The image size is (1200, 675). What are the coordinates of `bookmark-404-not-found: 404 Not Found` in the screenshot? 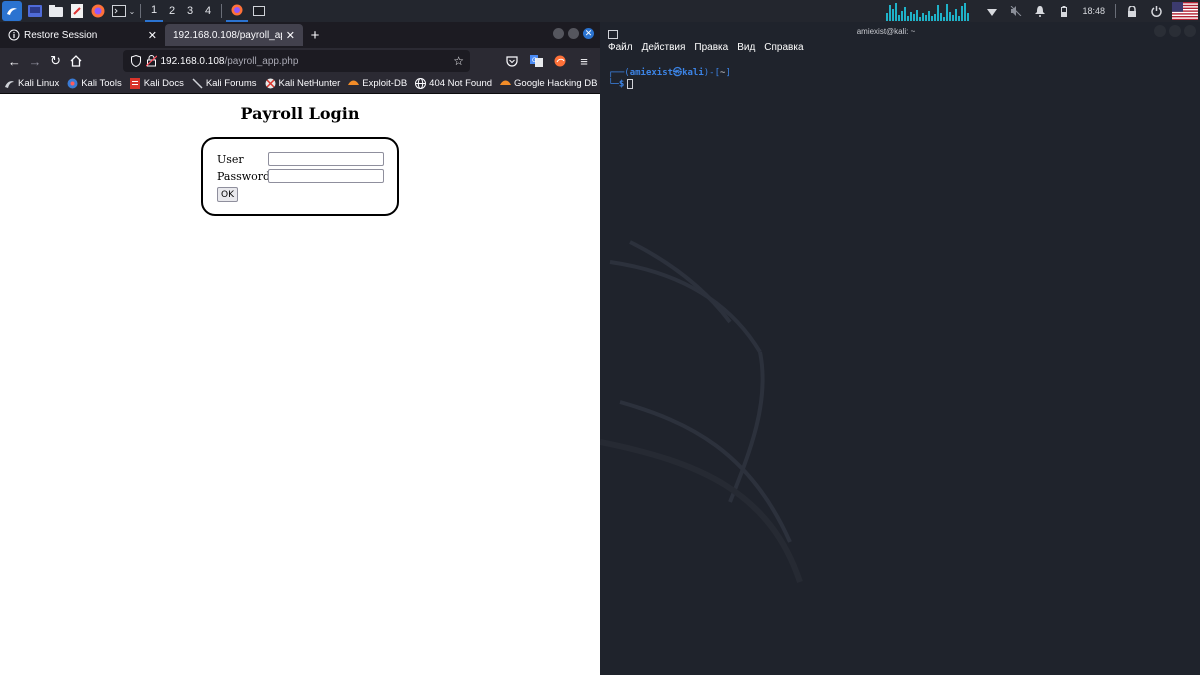 It's located at (453, 83).